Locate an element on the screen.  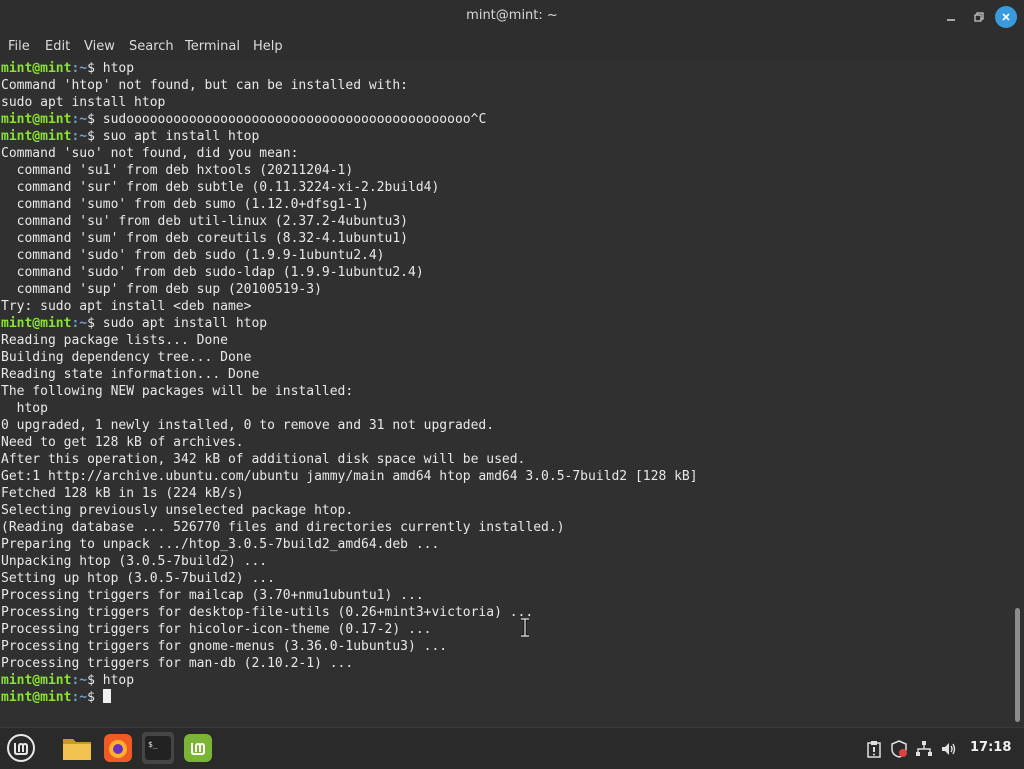
maximize-button is located at coordinates (979, 17).